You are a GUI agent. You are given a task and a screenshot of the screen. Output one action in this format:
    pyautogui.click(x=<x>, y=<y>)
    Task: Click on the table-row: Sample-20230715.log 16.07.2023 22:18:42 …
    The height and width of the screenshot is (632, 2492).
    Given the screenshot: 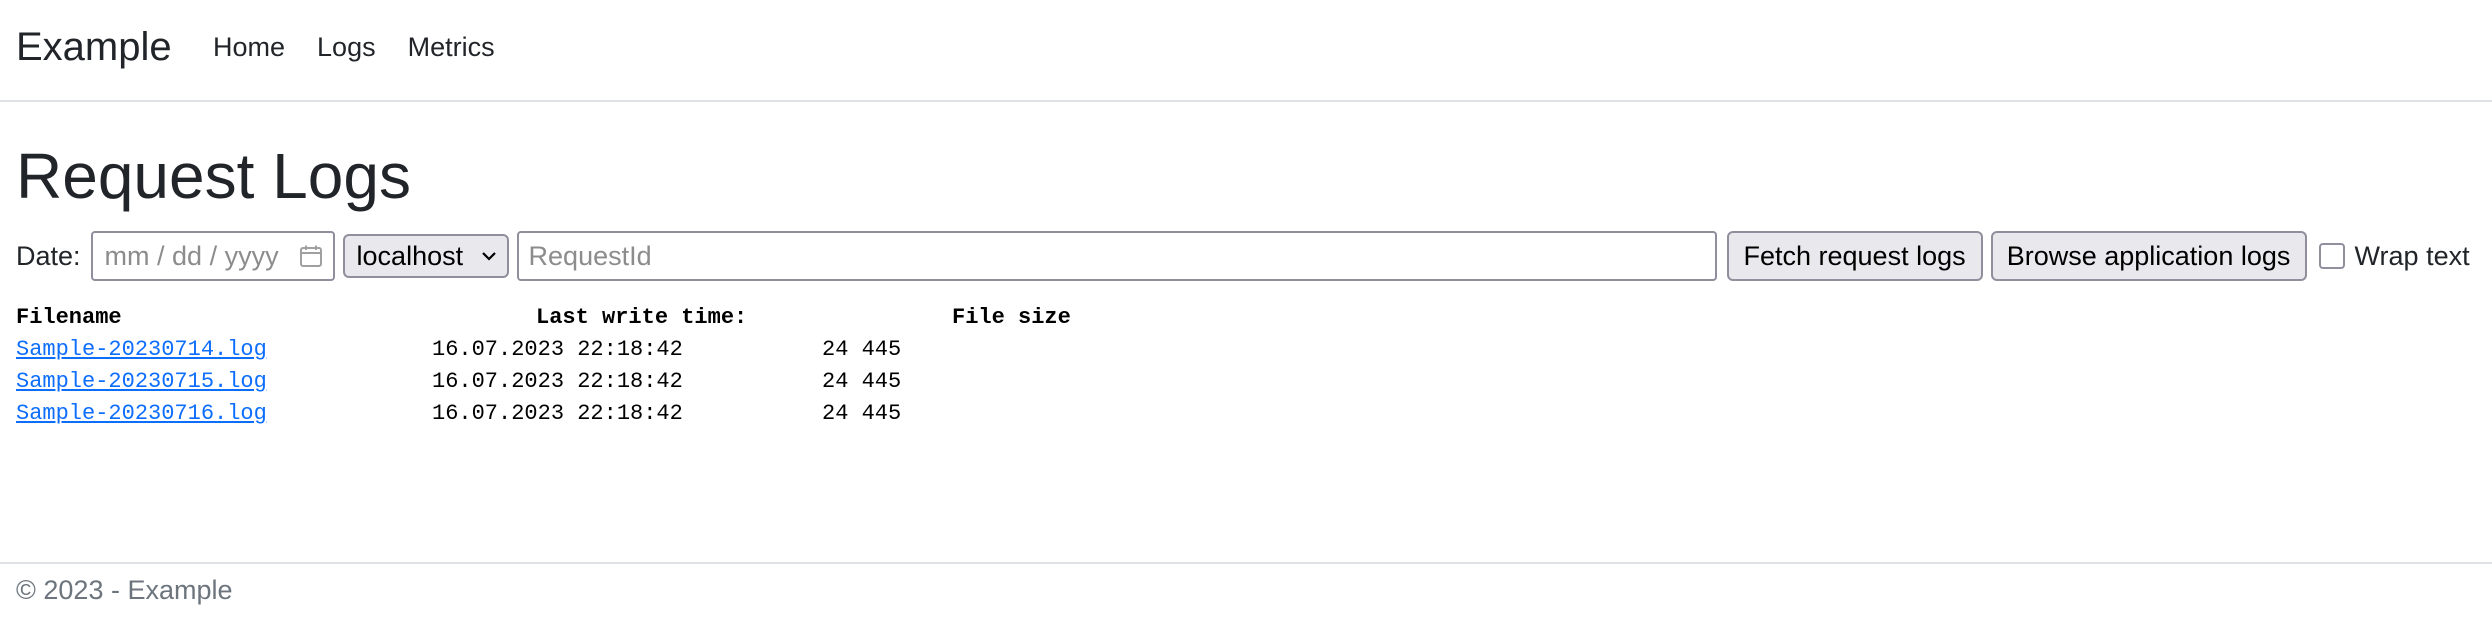 What is the action you would take?
    pyautogui.click(x=566, y=382)
    